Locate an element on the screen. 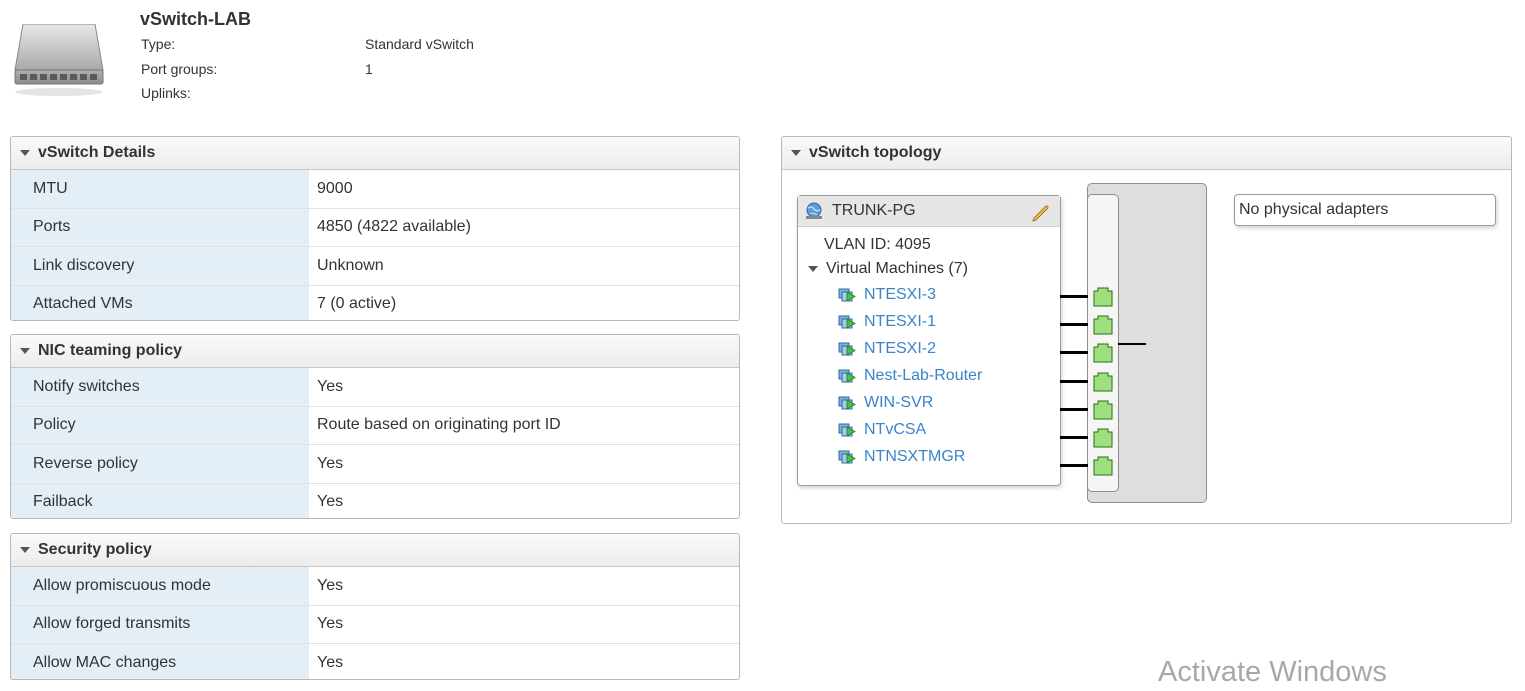  property-key: Ports is located at coordinates (160, 227).